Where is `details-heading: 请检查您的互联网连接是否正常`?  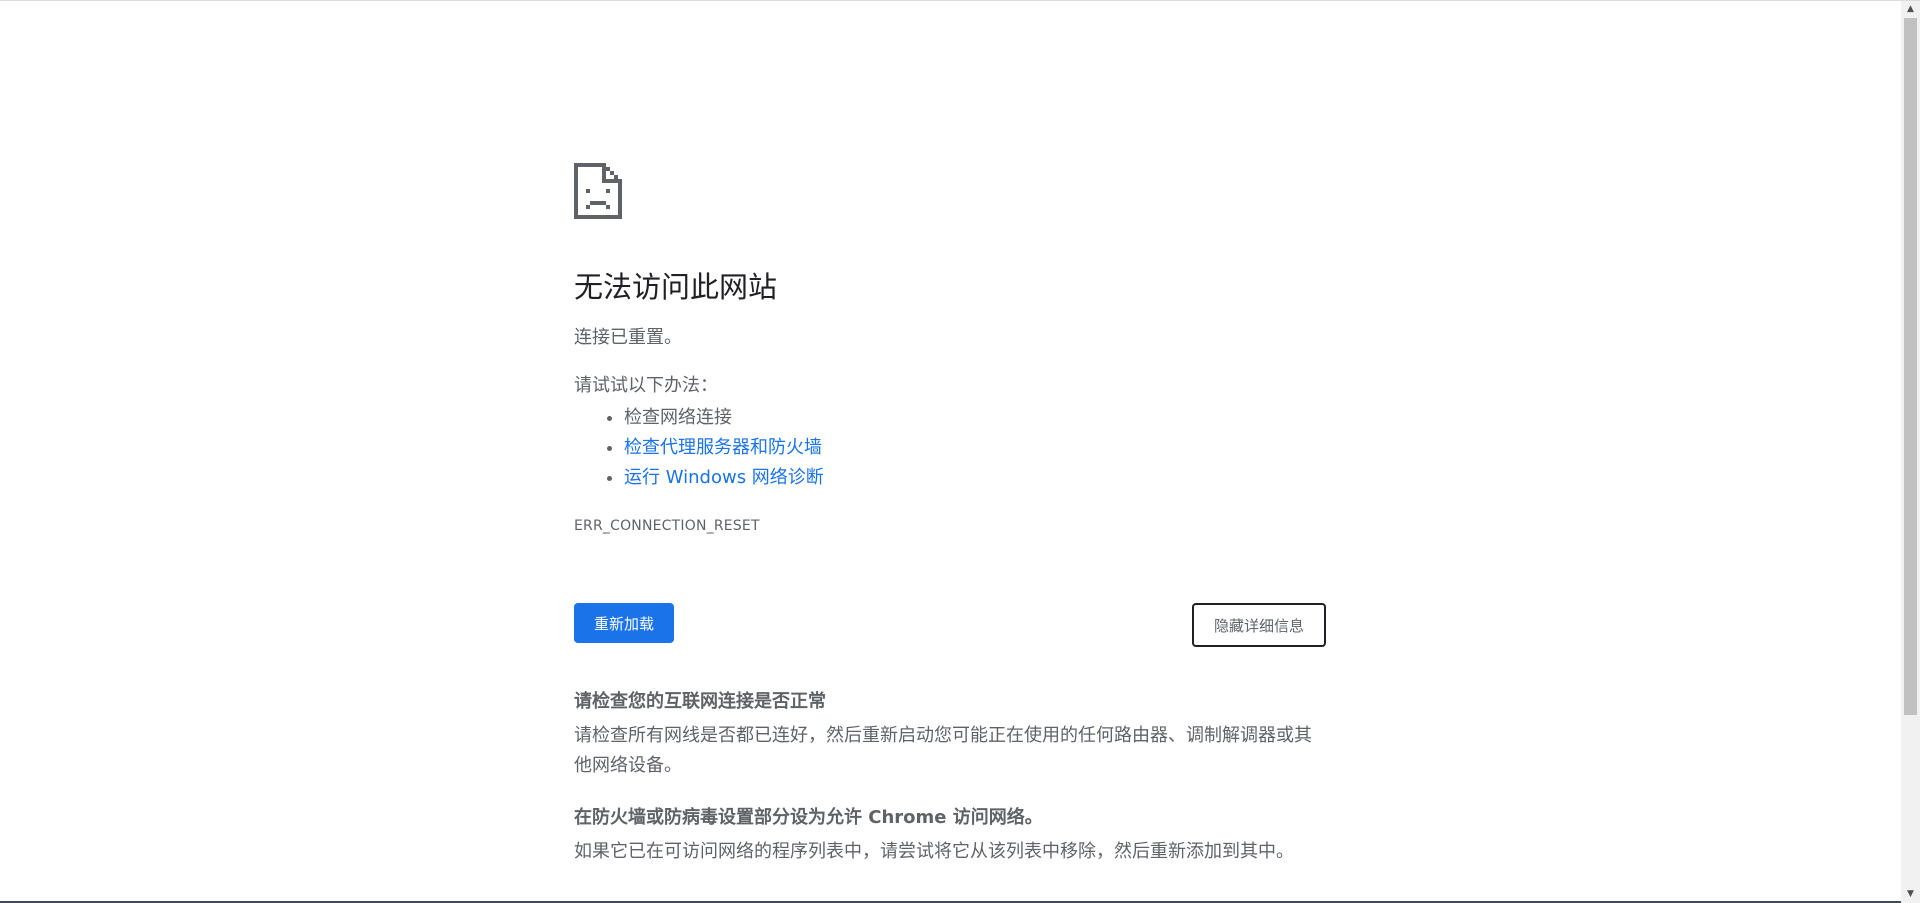
details-heading: 请检查您的互联网连接是否正常 is located at coordinates (700, 701).